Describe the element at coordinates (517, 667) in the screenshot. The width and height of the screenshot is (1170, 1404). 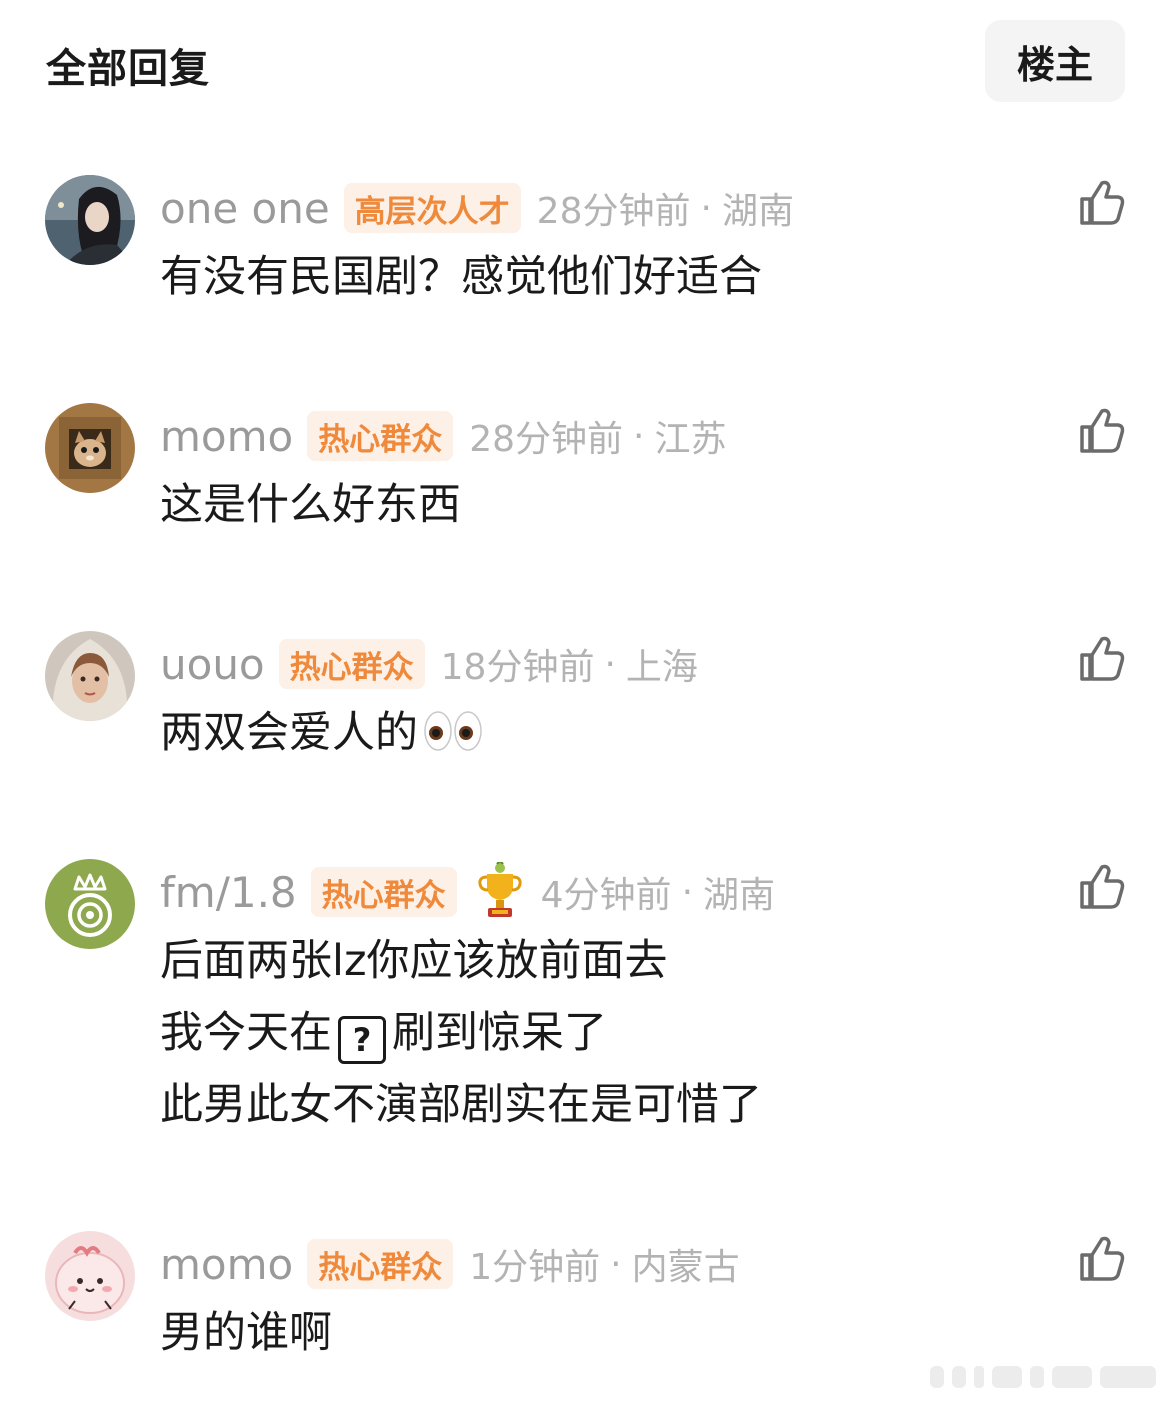
I see `timestamp: 18分钟前` at that location.